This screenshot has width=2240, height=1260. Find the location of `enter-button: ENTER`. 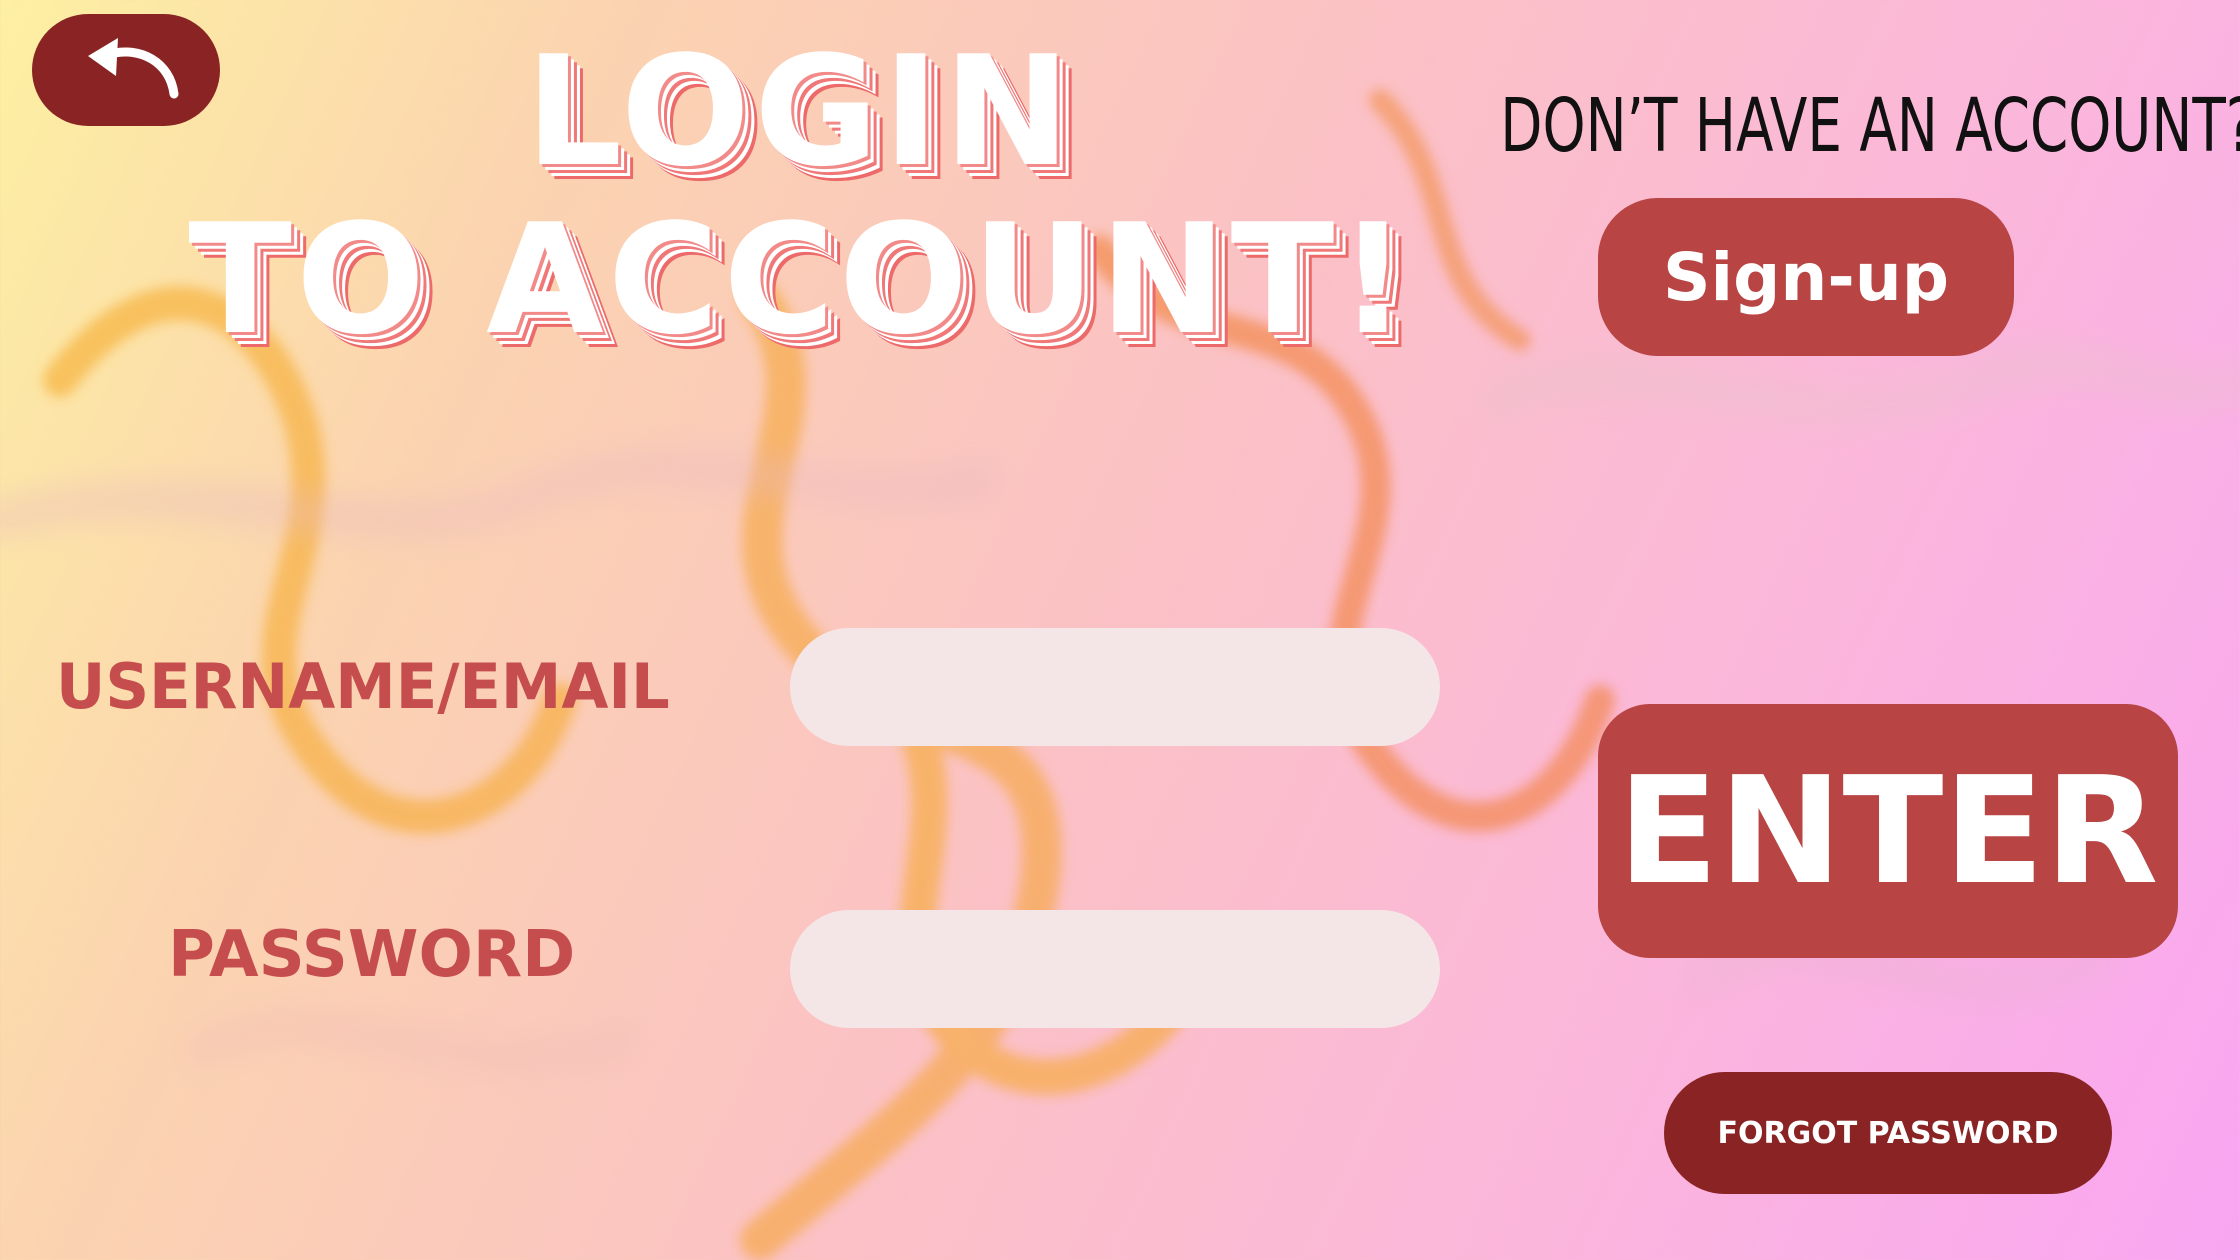

enter-button: ENTER is located at coordinates (1888, 831).